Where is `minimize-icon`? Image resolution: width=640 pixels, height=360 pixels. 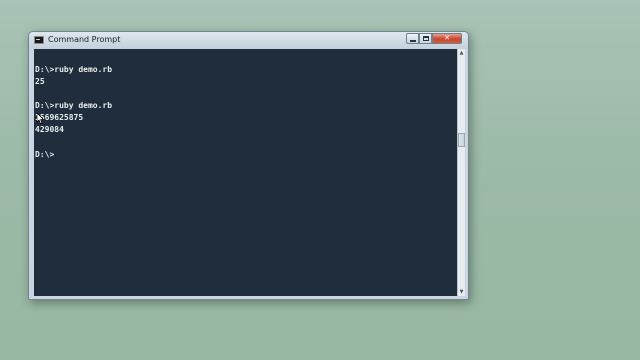 minimize-icon is located at coordinates (413, 41).